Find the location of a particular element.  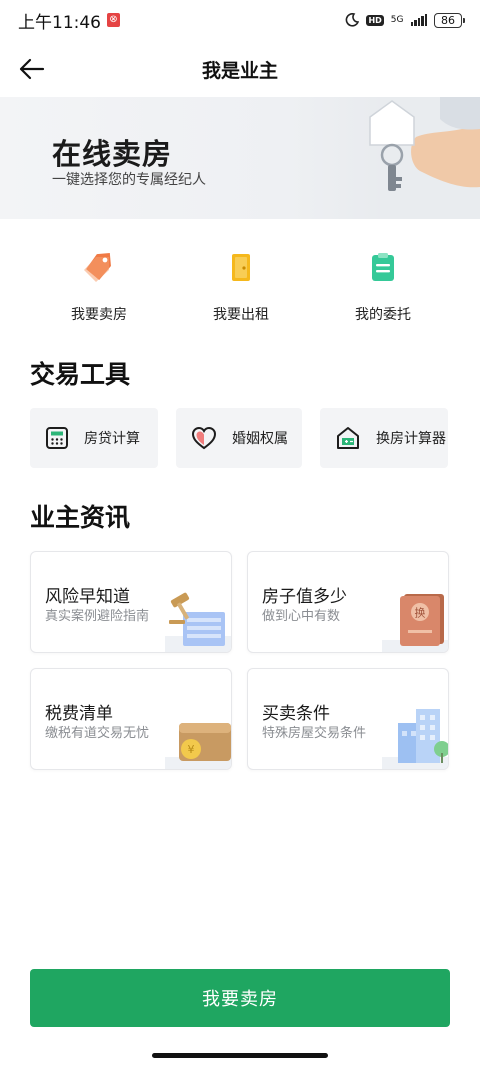

house-key-illustration is located at coordinates (424, 158).